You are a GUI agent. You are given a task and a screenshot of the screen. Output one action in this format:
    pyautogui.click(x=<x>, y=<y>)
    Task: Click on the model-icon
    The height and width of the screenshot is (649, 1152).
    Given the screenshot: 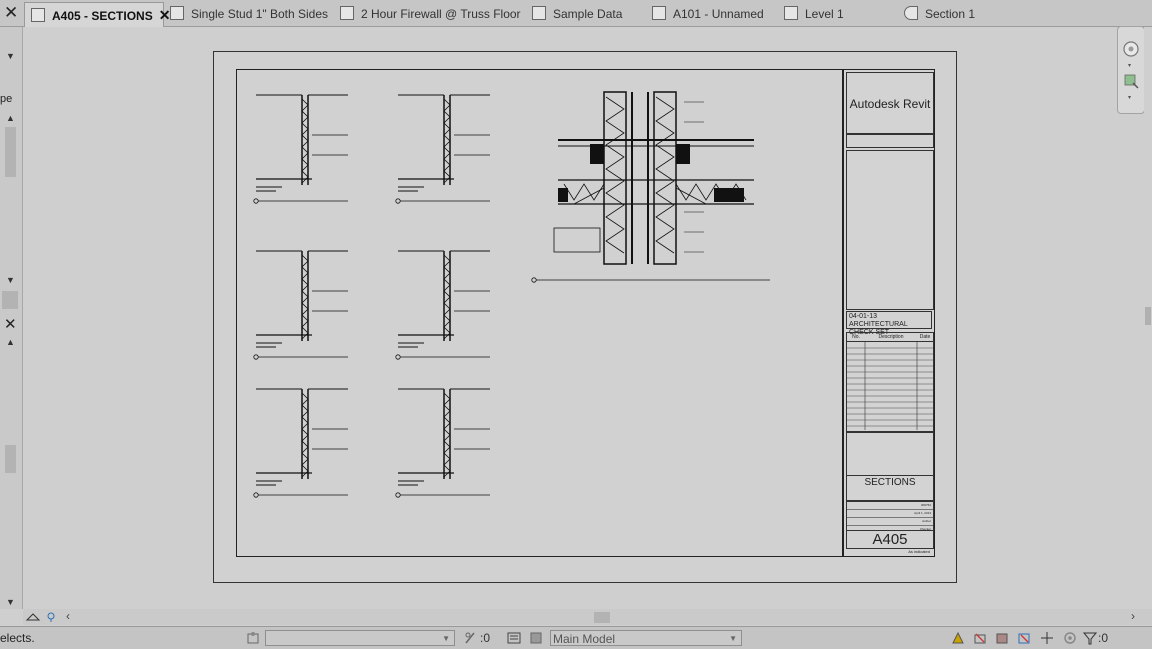 What is the action you would take?
    pyautogui.click(x=536, y=638)
    